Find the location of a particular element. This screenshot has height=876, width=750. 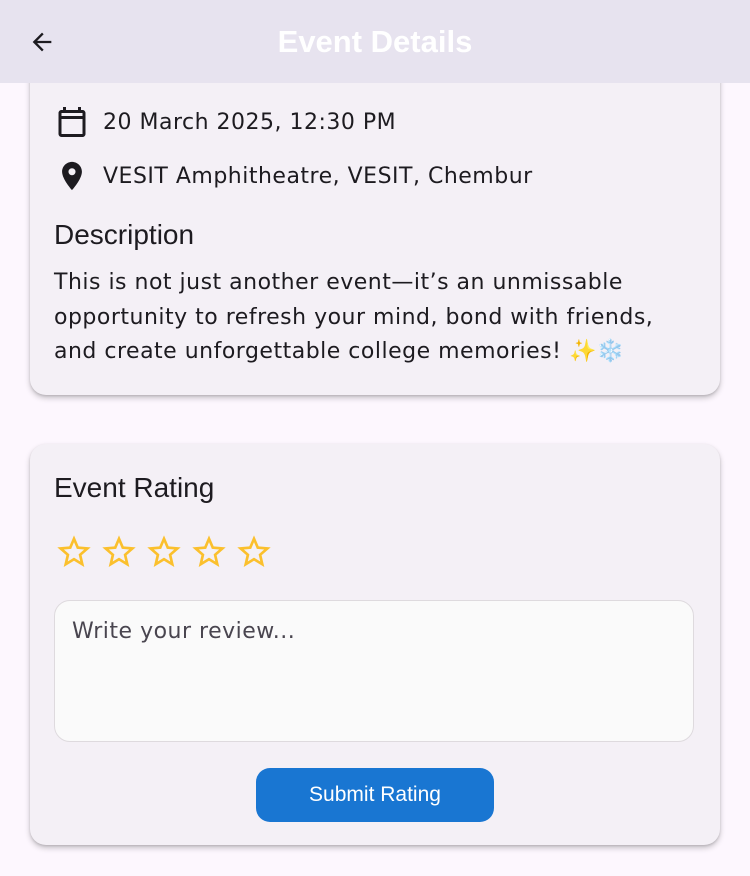

sparkles-snowflake-emoji: ✨❄️ is located at coordinates (596, 351).